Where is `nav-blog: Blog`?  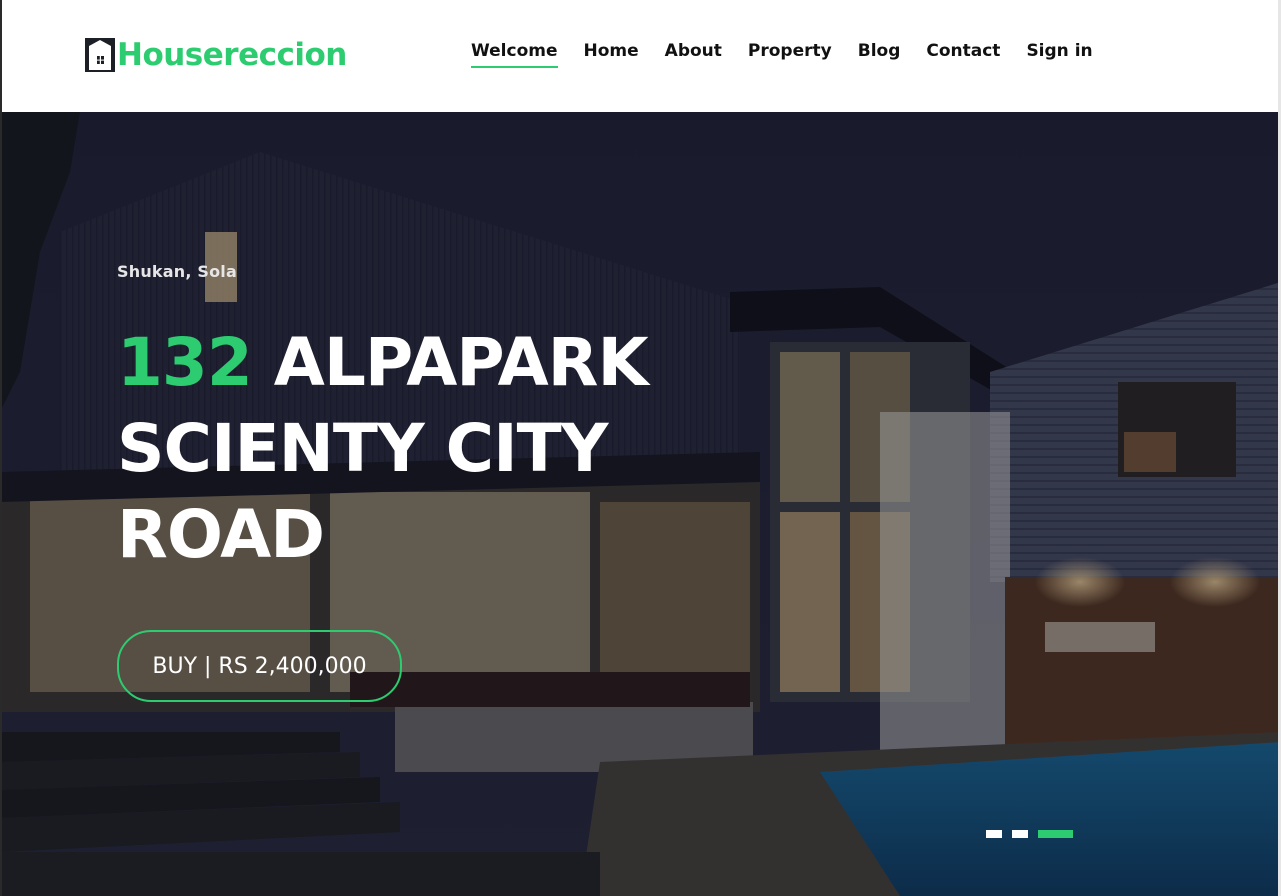
nav-blog: Blog is located at coordinates (879, 52).